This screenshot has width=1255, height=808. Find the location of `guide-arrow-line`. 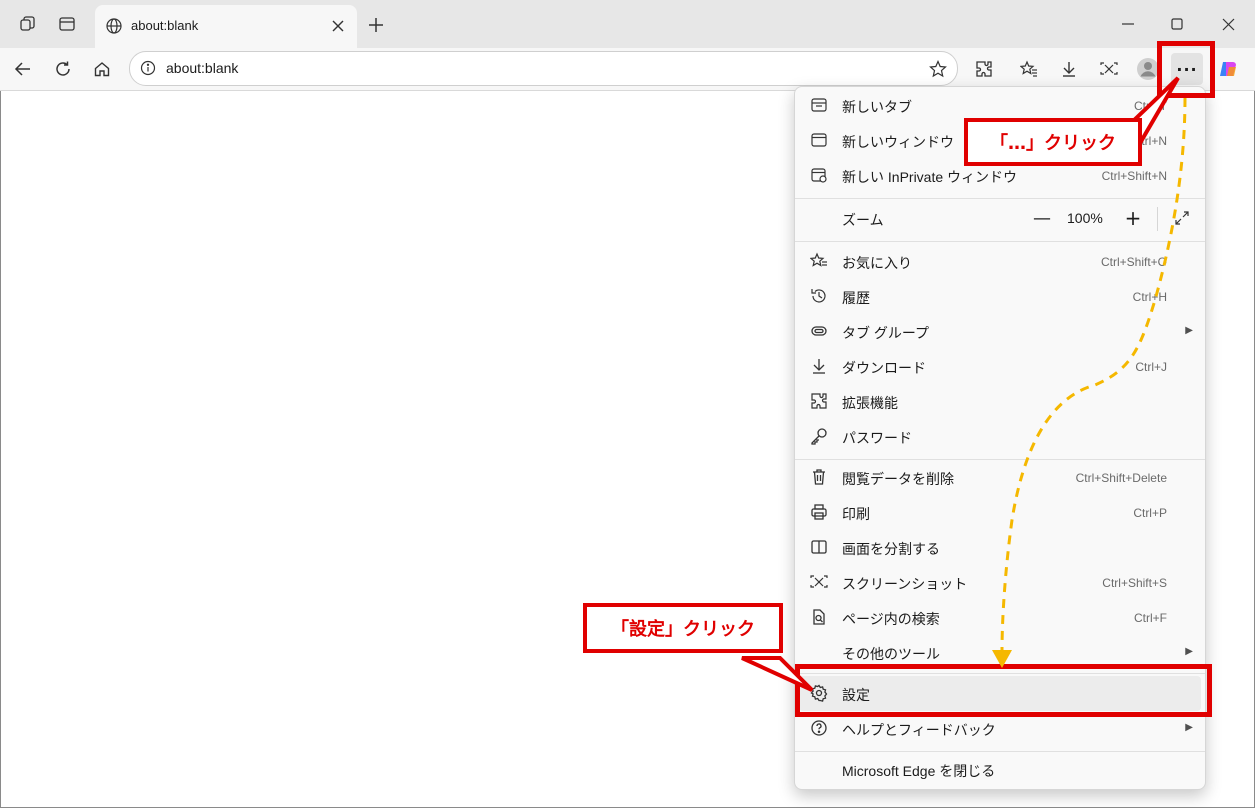

guide-arrow-line is located at coordinates (1093, 374).